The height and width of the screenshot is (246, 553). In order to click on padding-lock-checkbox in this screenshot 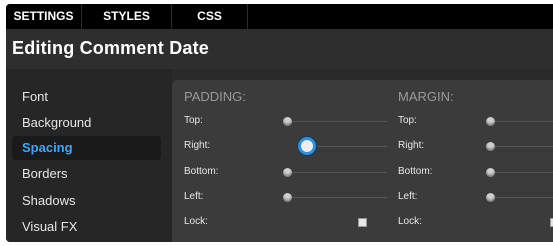, I will do `click(362, 222)`.